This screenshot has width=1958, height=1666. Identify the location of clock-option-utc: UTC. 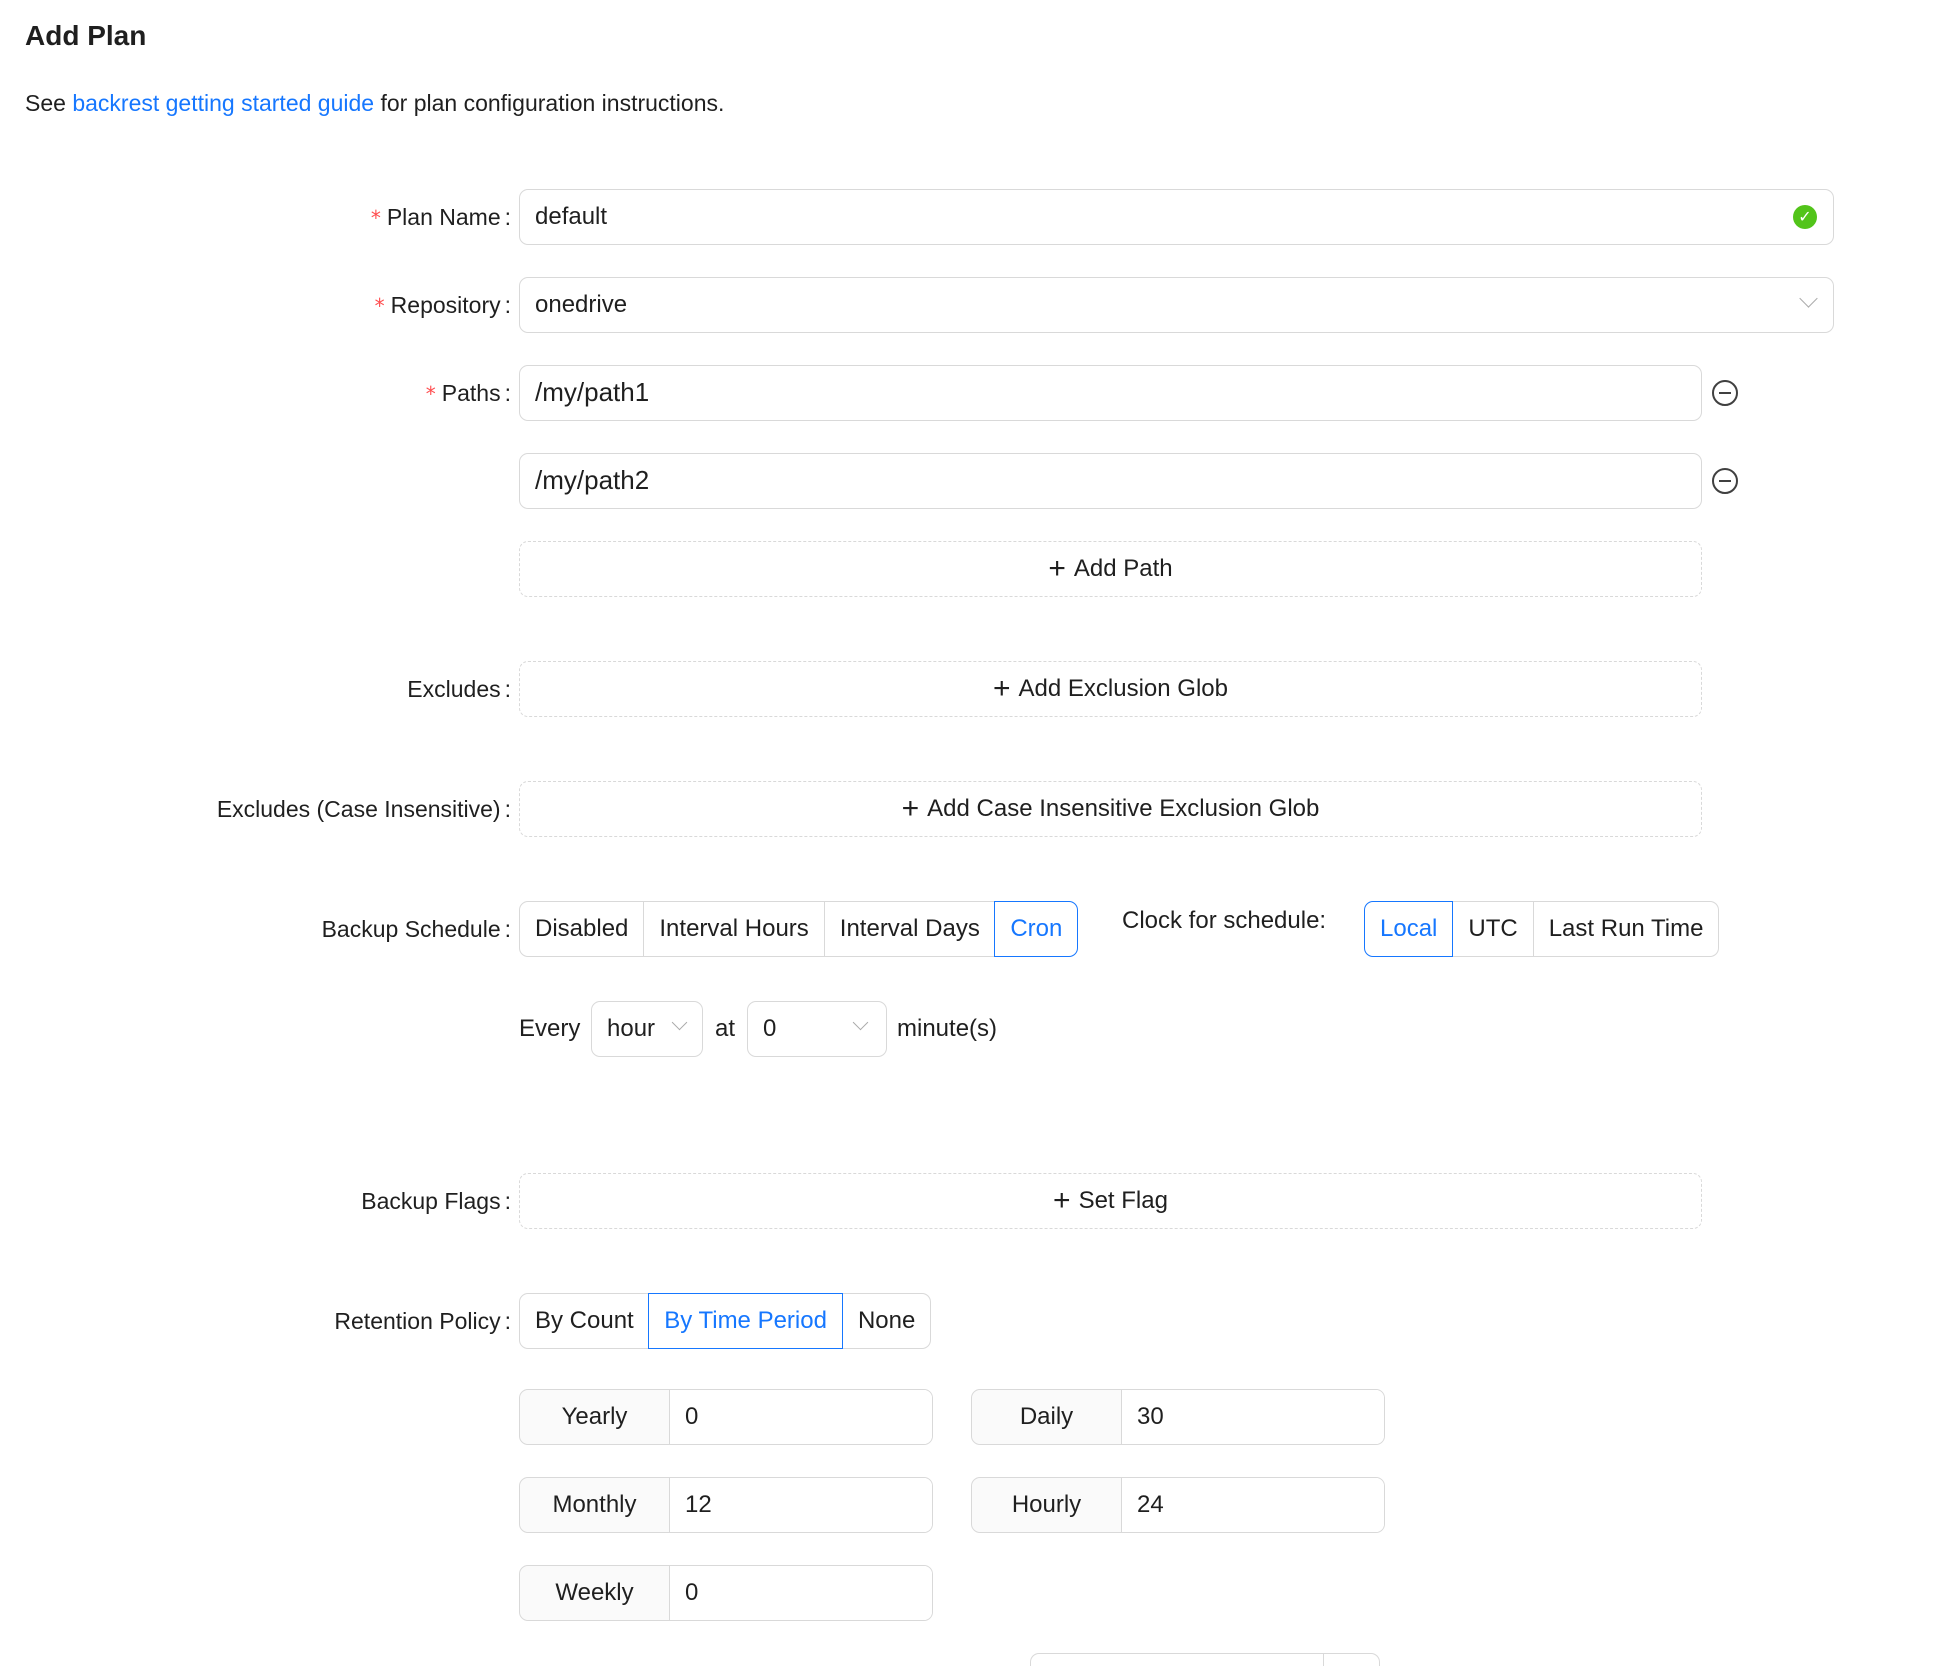
(1493, 929).